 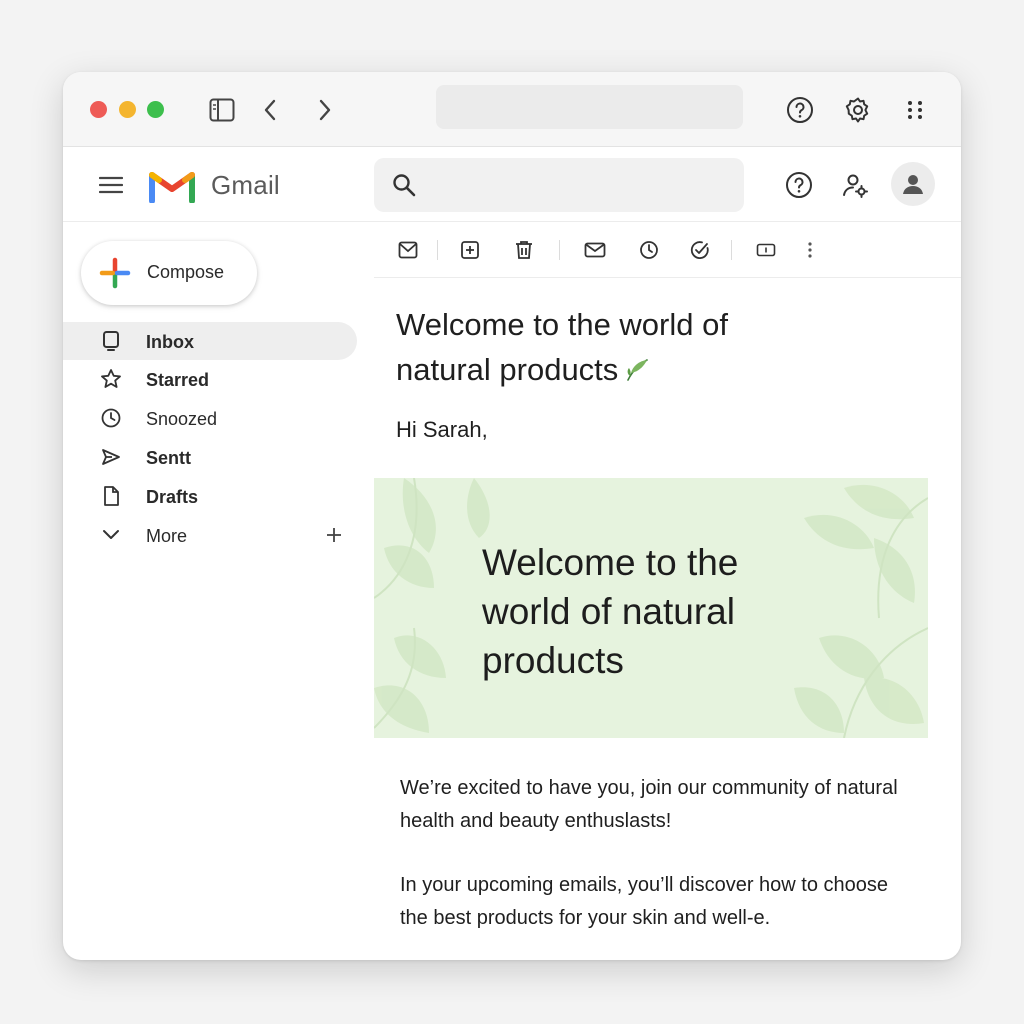 What do you see at coordinates (325, 110) in the screenshot?
I see `forward-icon` at bounding box center [325, 110].